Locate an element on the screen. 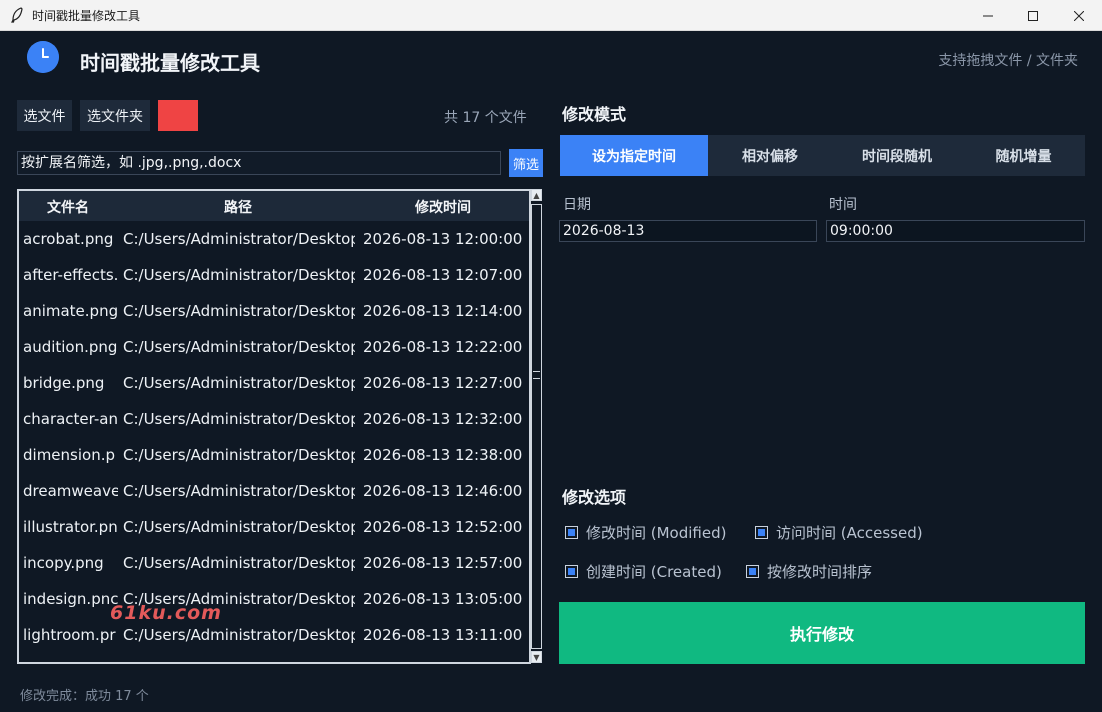  extension-filter-input: 按扩展名筛选，如 .jpg,.png,.docx is located at coordinates (259, 163).